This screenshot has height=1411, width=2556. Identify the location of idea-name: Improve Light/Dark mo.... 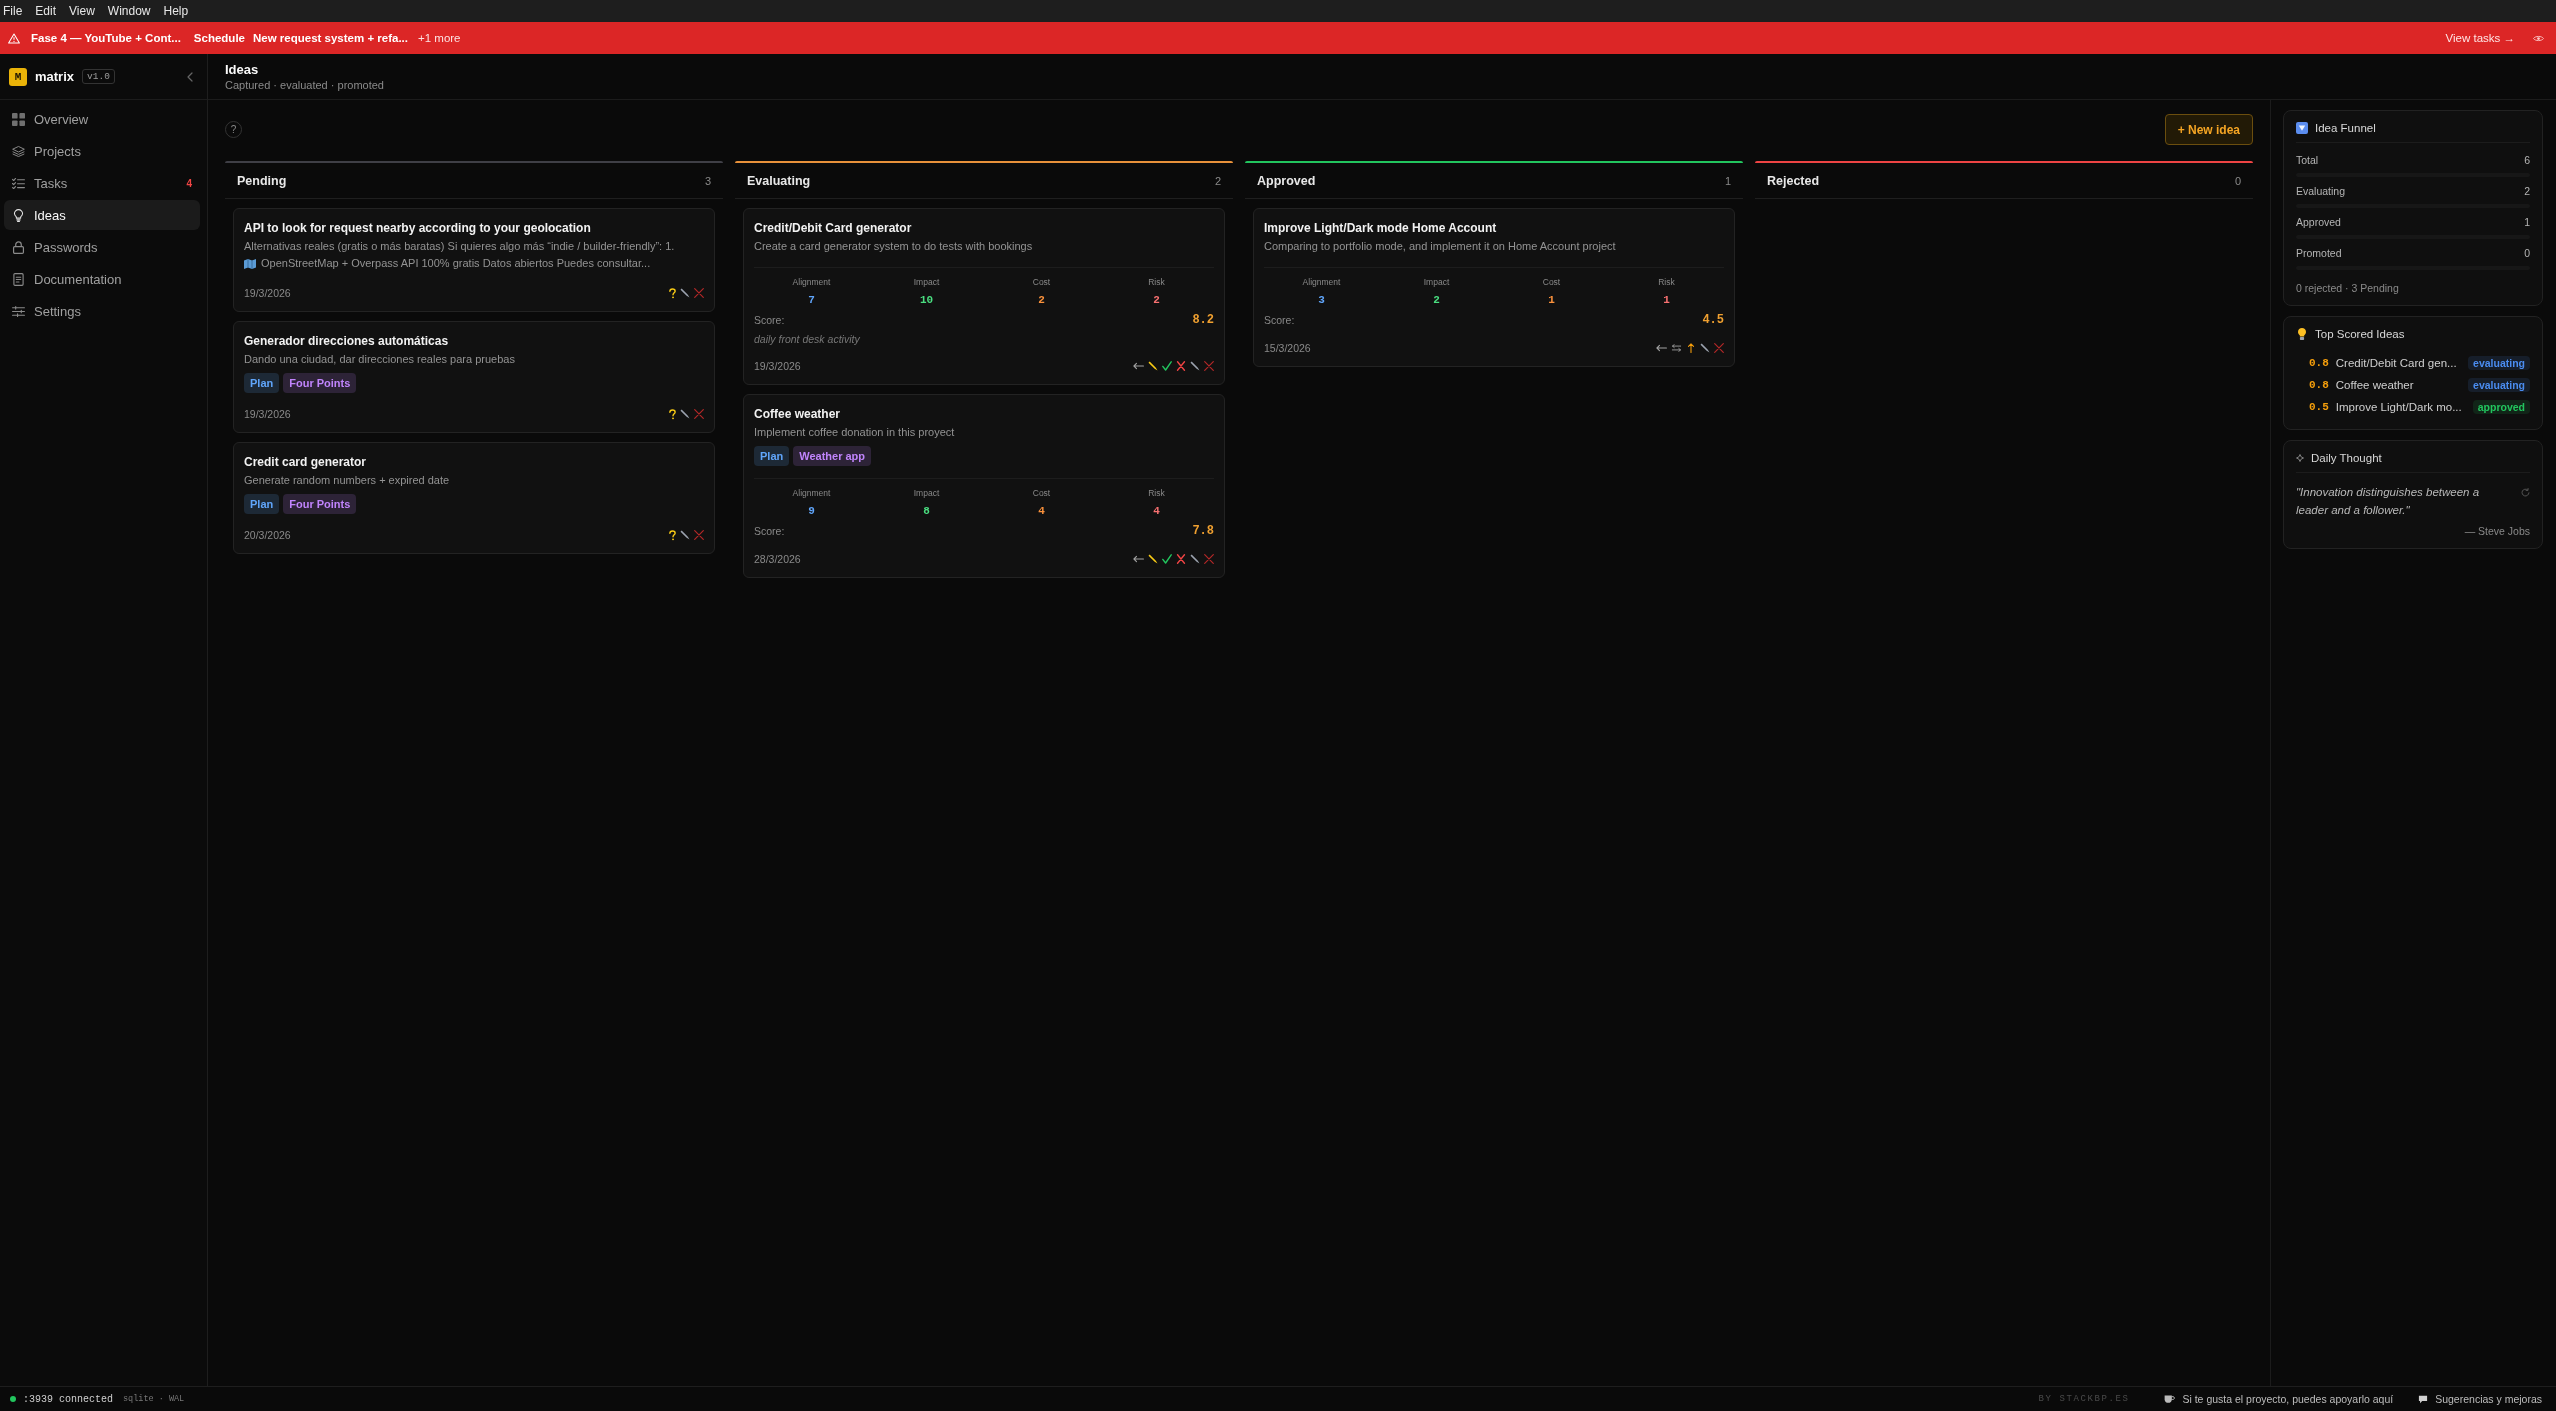
(2398, 407).